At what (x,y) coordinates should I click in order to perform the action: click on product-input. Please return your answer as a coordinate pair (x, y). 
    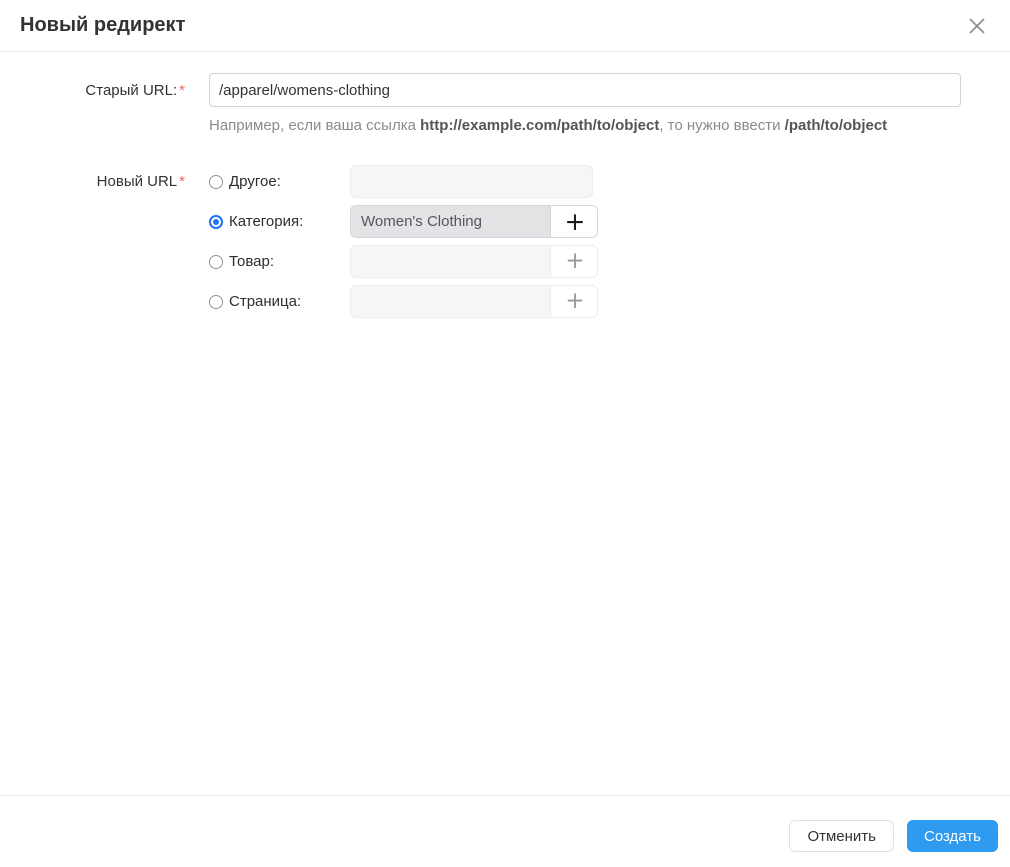
    Looking at the image, I should click on (450, 261).